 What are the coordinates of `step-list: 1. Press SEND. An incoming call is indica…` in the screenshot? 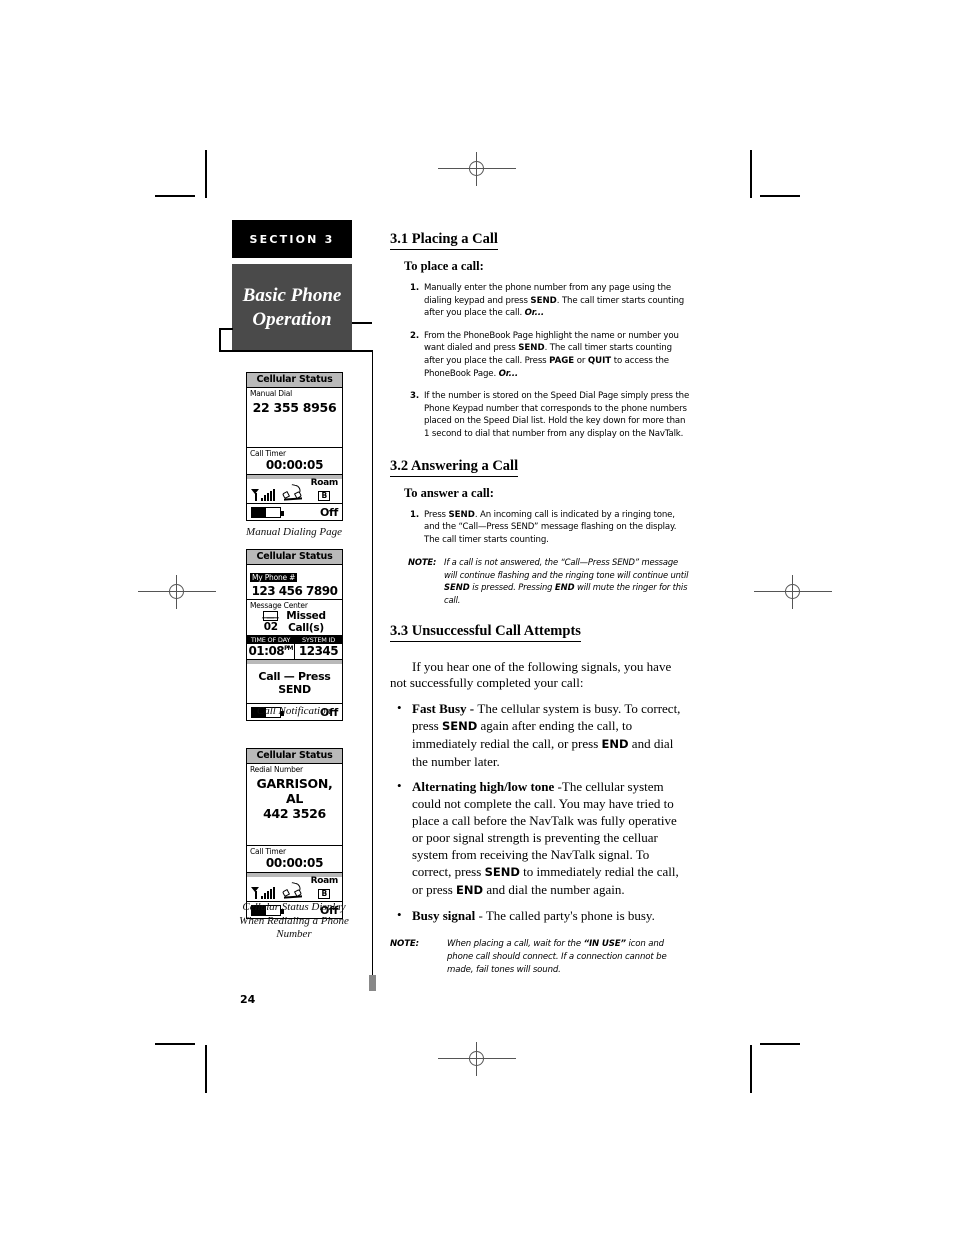 It's located at (540, 528).